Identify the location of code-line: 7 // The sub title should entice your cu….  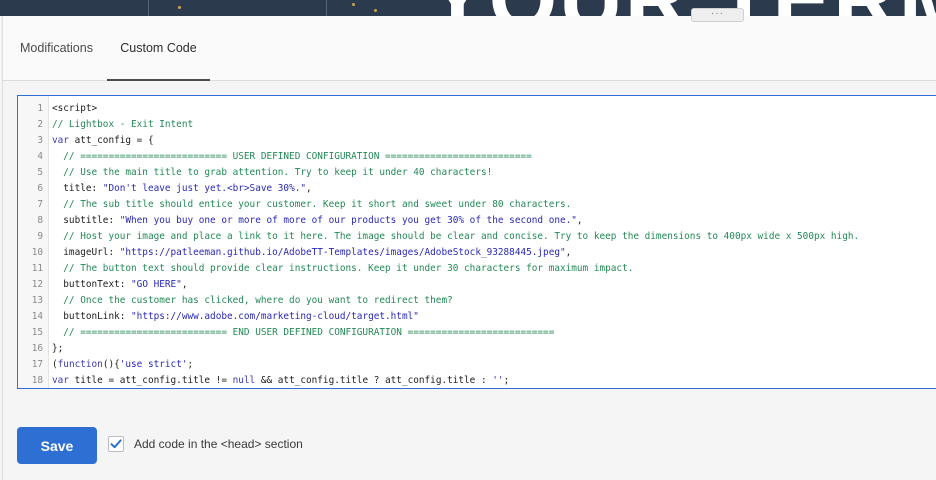
(477, 205).